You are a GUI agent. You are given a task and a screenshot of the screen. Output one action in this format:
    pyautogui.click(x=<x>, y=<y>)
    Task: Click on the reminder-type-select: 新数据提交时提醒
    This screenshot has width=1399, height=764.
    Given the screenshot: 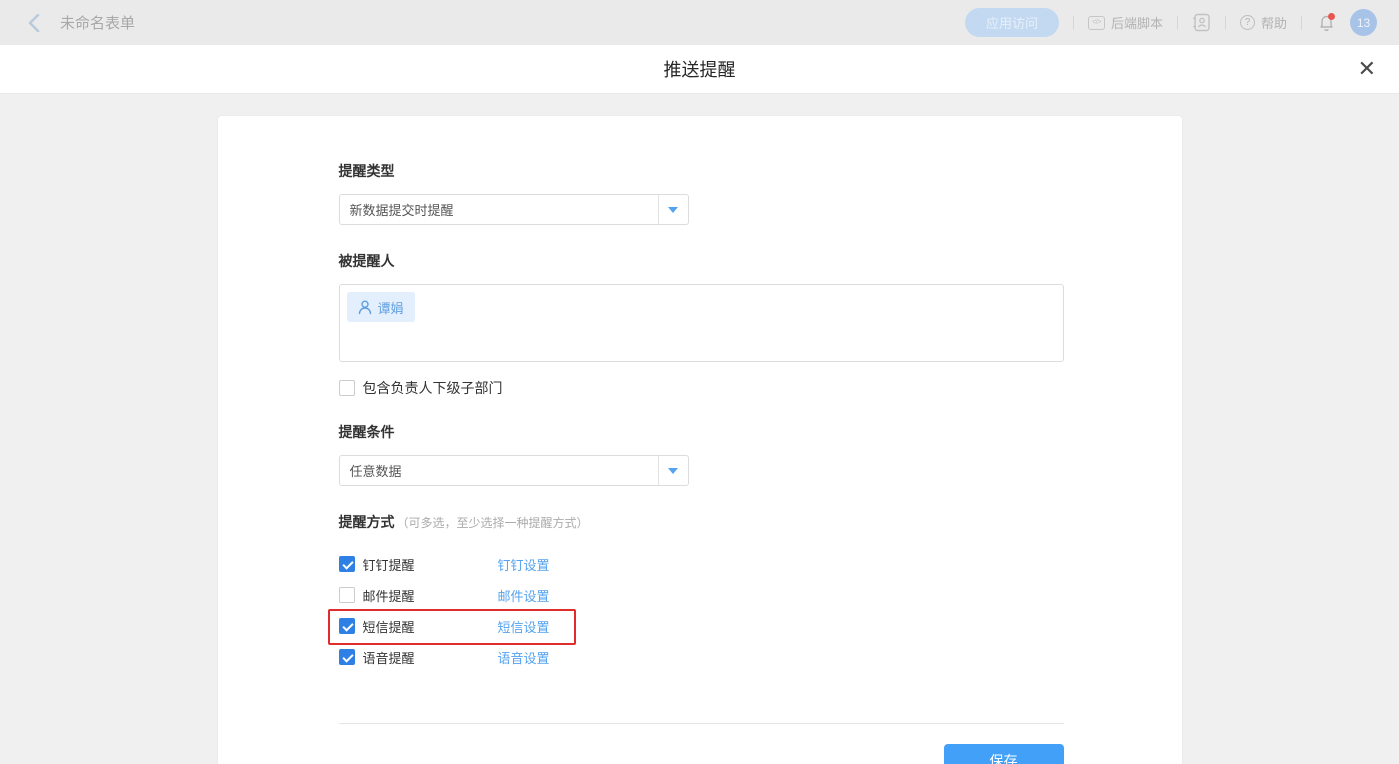 What is the action you would take?
    pyautogui.click(x=513, y=209)
    